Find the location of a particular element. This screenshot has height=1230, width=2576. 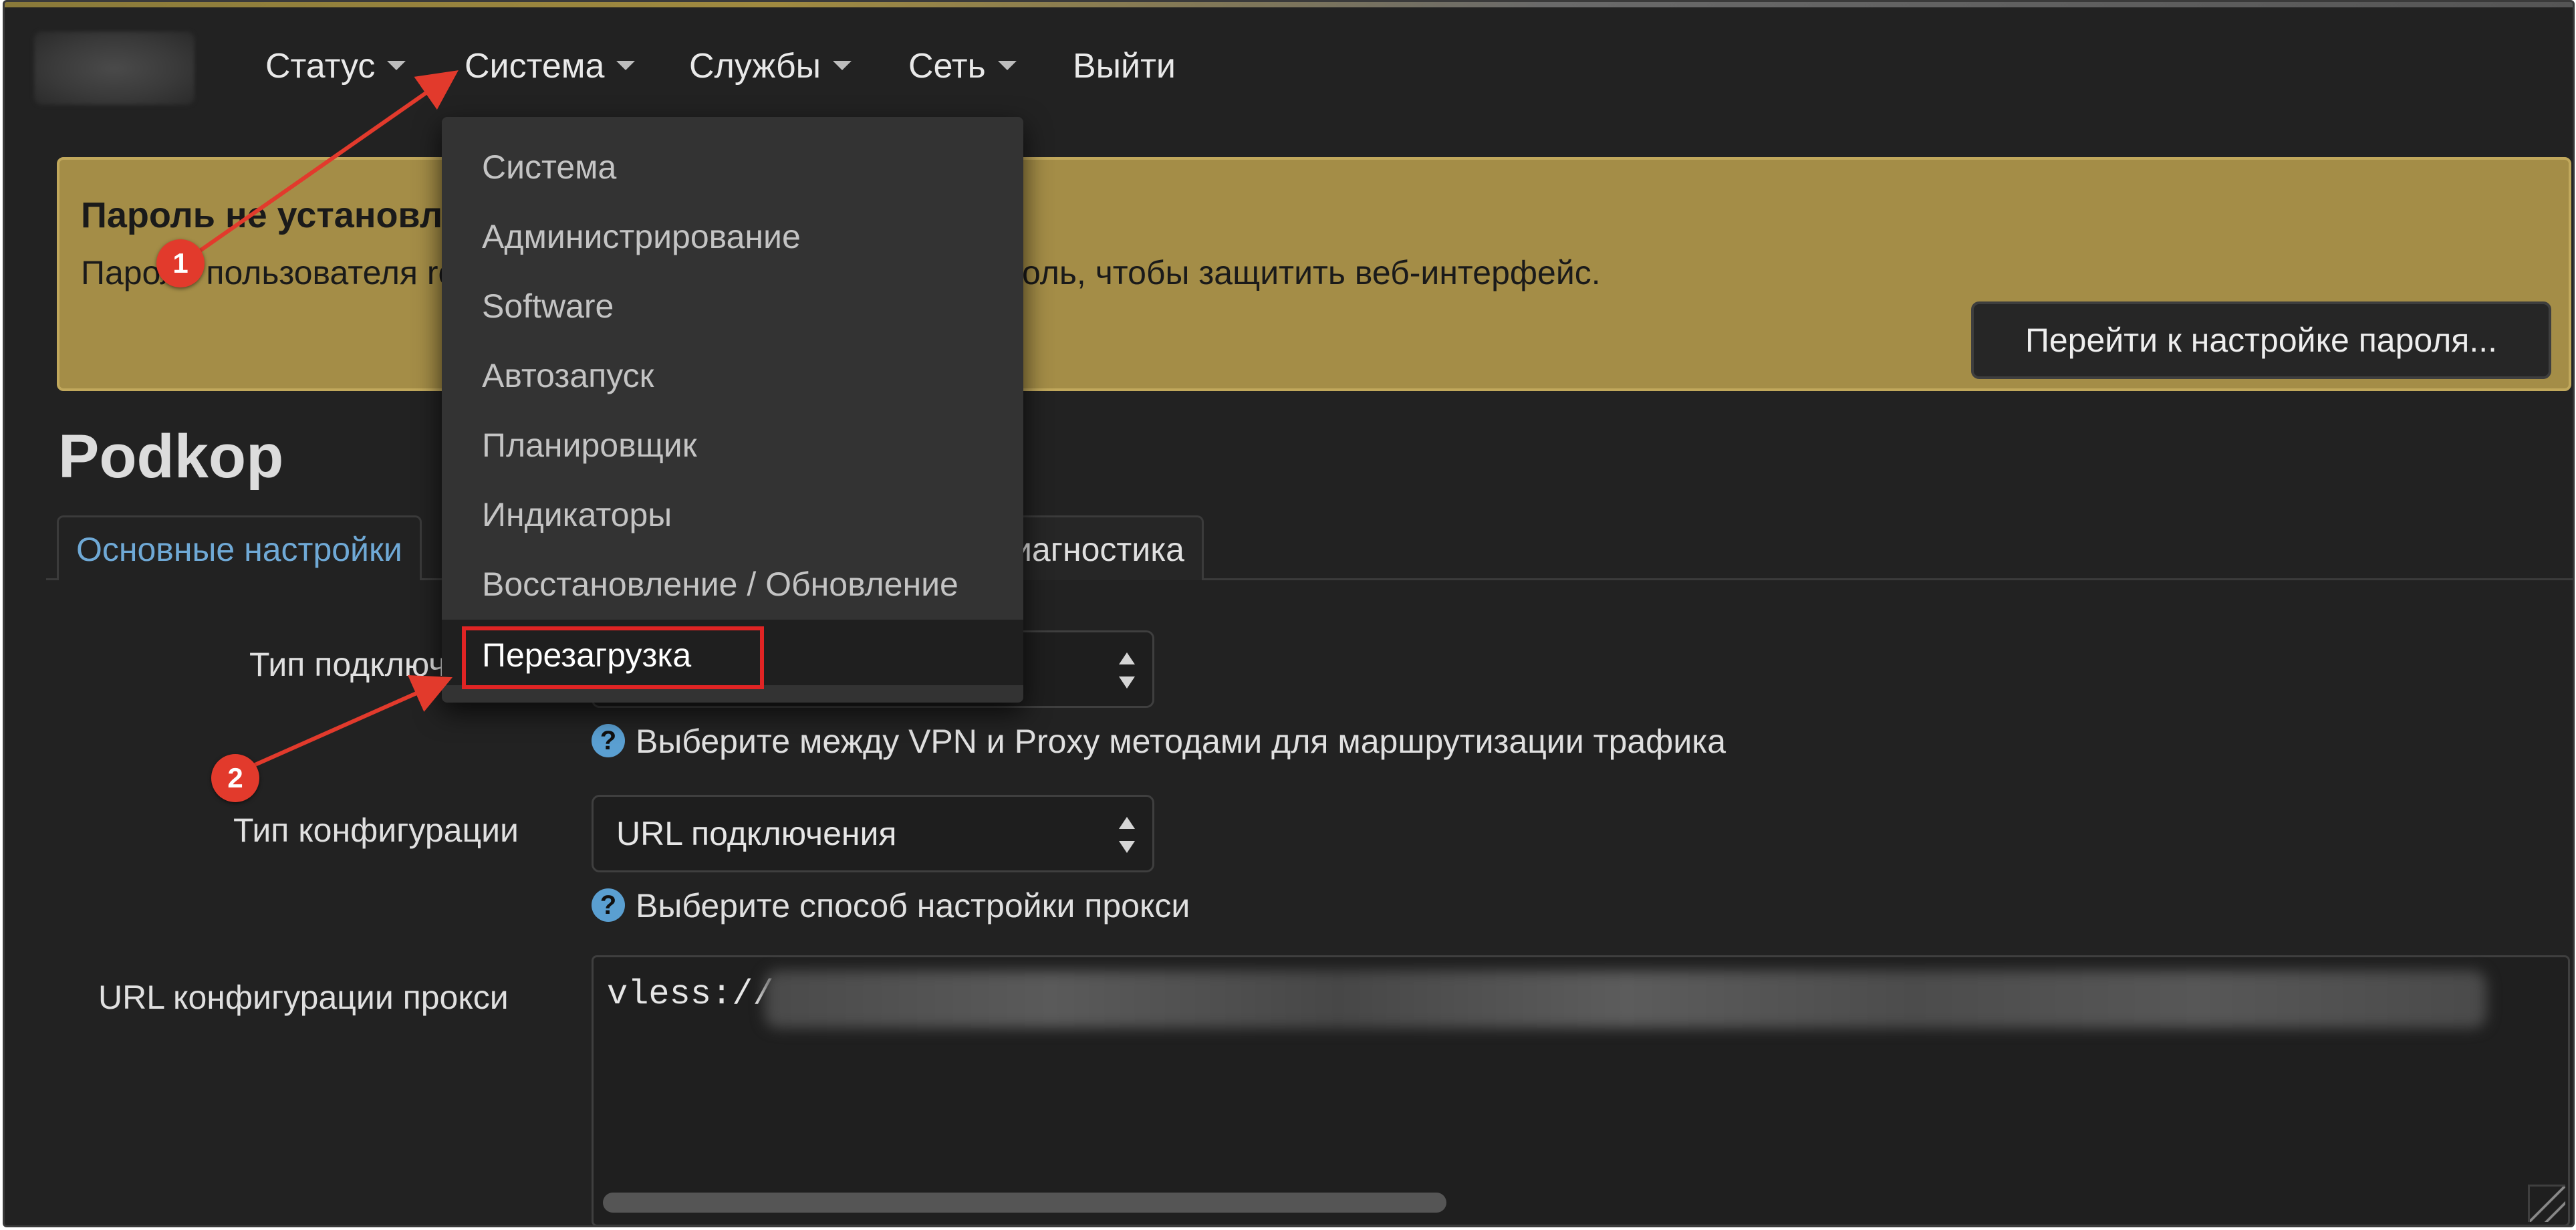

config-type-select: URL подключения is located at coordinates (873, 833).